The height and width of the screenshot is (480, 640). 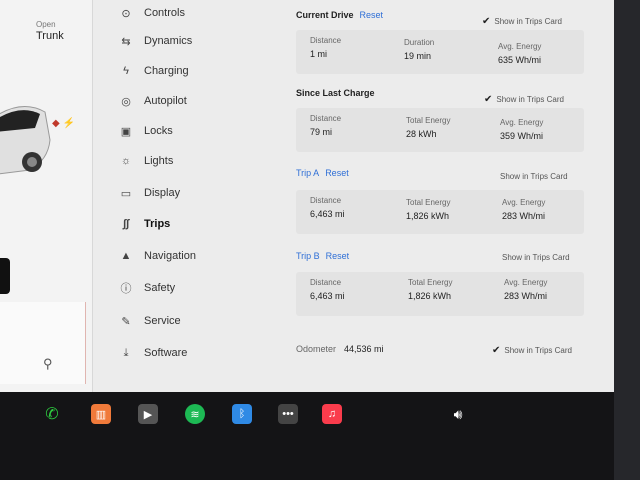 What do you see at coordinates (338, 256) in the screenshot?
I see `trip-b-reset-button: Reset` at bounding box center [338, 256].